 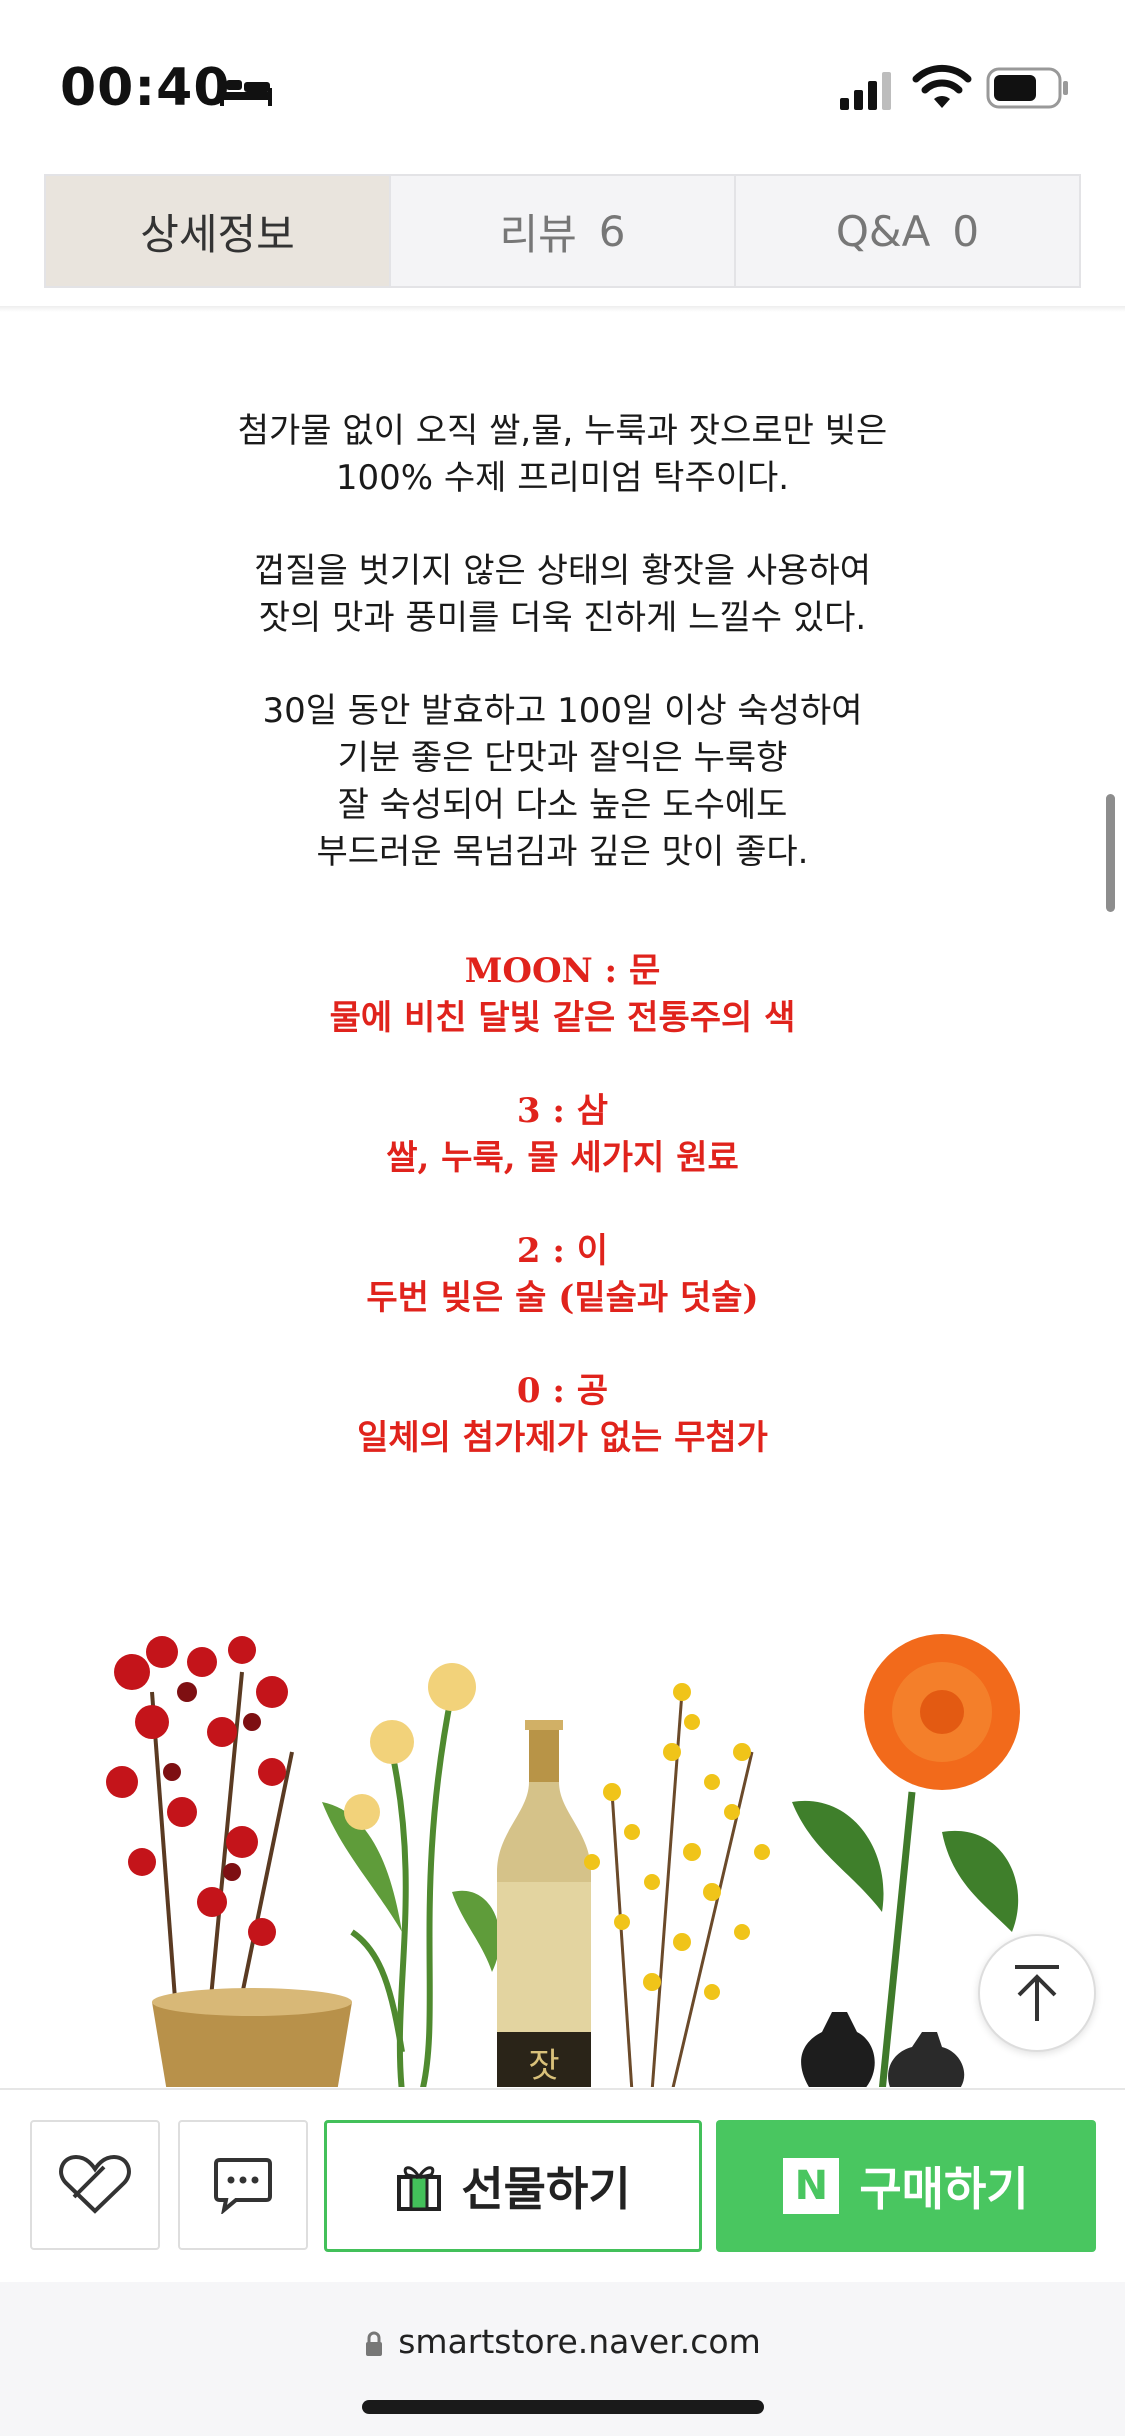 I want to click on buy-button: N 구매하기, so click(x=906, y=2186).